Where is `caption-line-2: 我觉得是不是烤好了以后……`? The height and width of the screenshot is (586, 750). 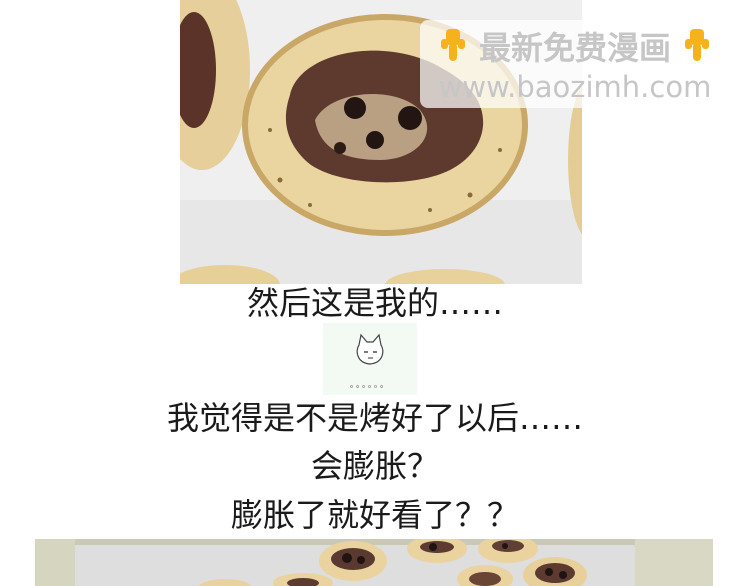
caption-line-2: 我觉得是不是烤好了以后…… is located at coordinates (374, 418).